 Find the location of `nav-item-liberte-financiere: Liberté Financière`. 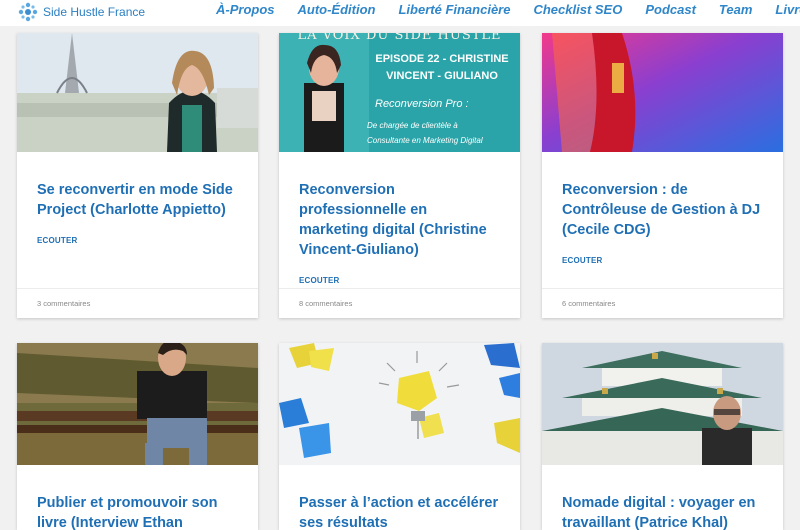

nav-item-liberte-financiere: Liberté Financière is located at coordinates (454, 9).